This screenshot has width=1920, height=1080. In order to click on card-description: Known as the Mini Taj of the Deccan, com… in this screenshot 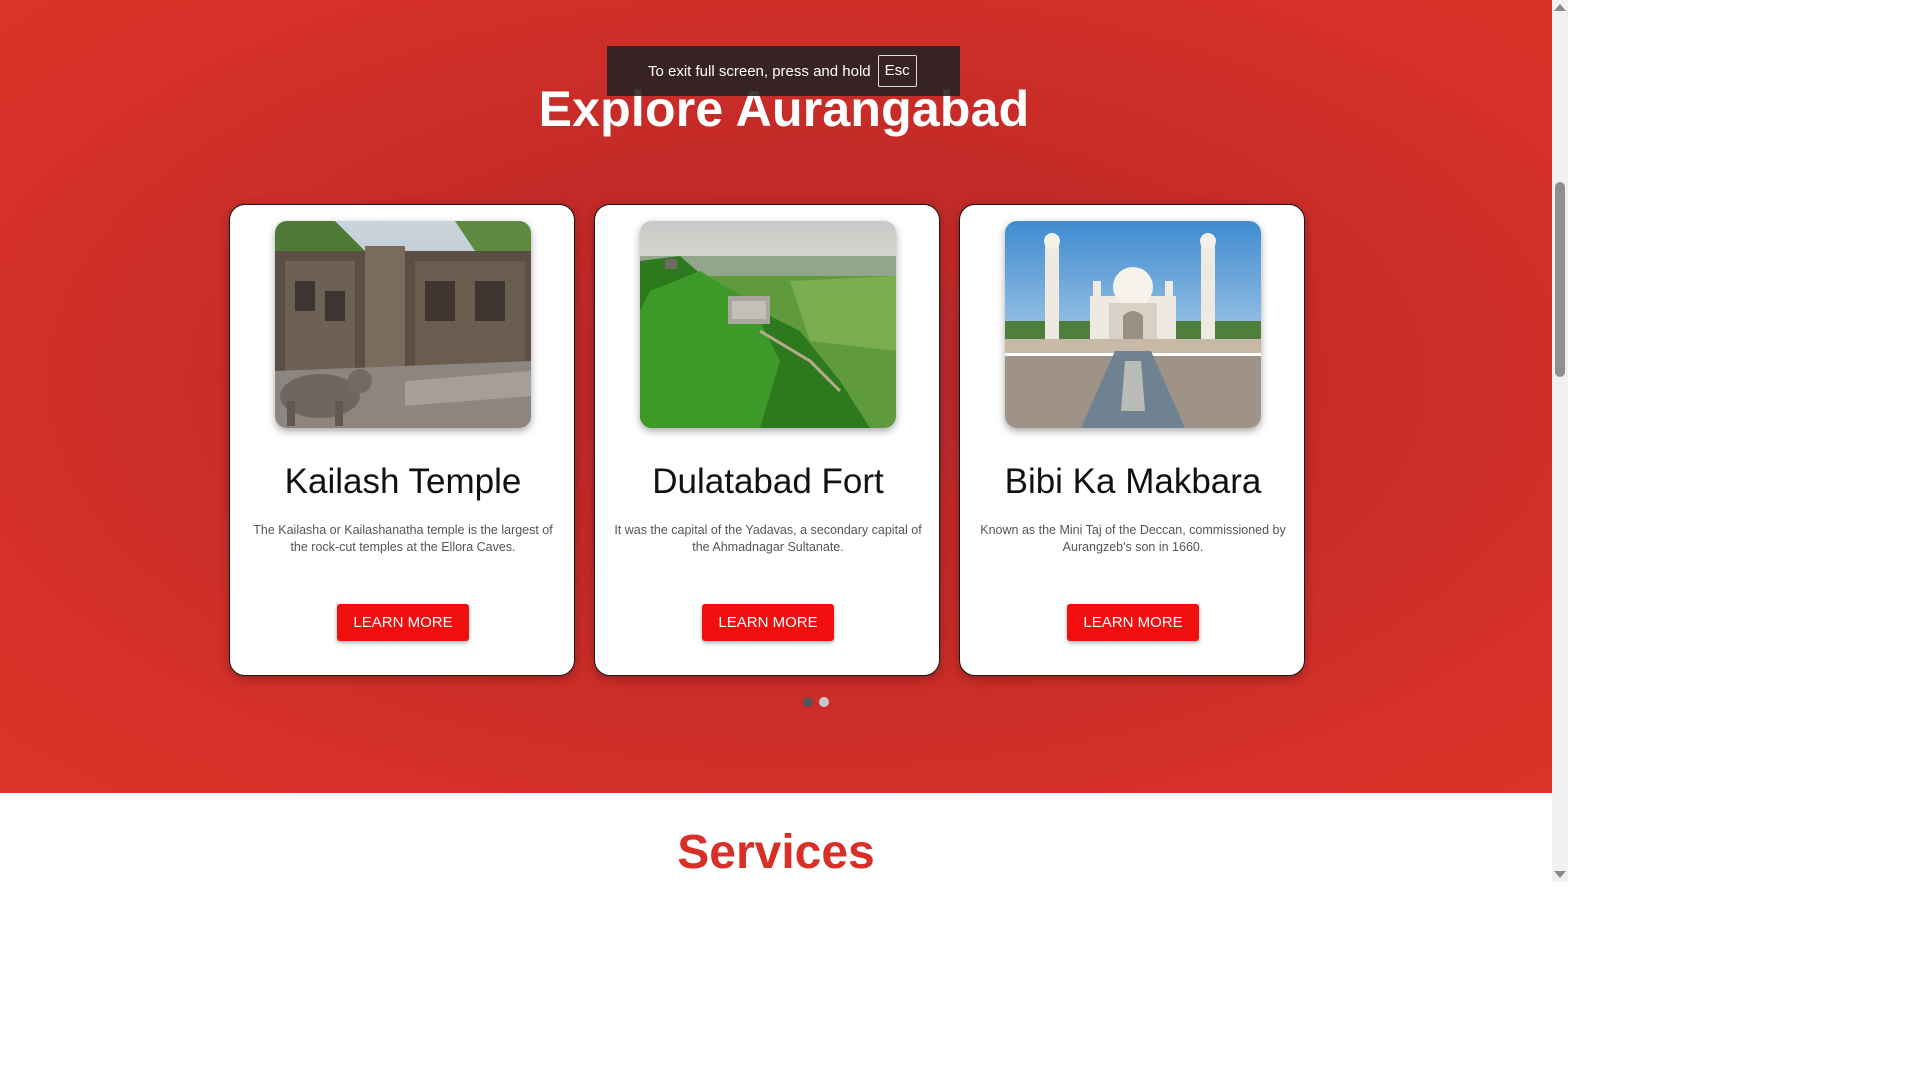, I will do `click(1133, 538)`.